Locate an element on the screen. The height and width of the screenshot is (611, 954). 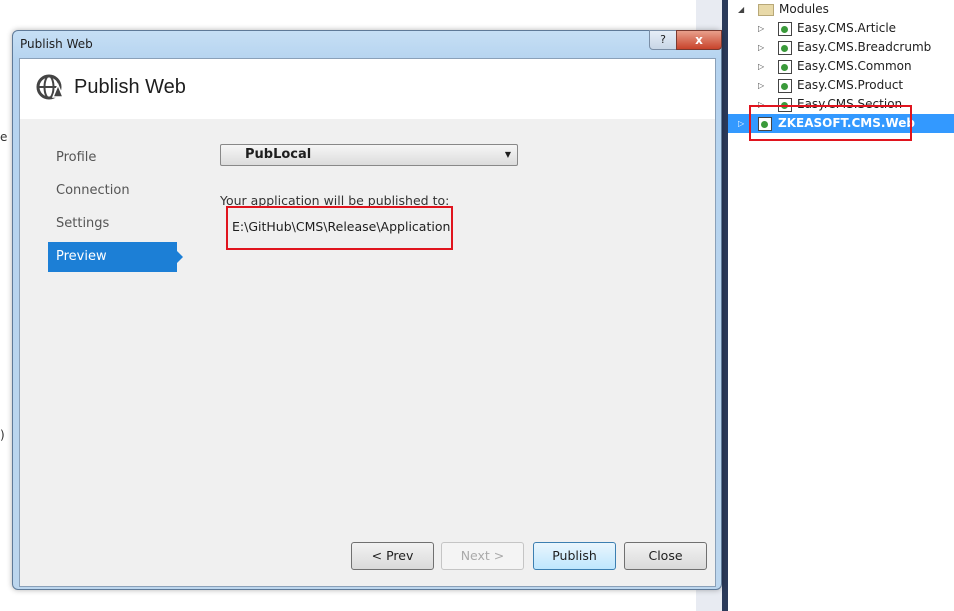
tree-folder-modules: ◢ Modules is located at coordinates (841, 9).